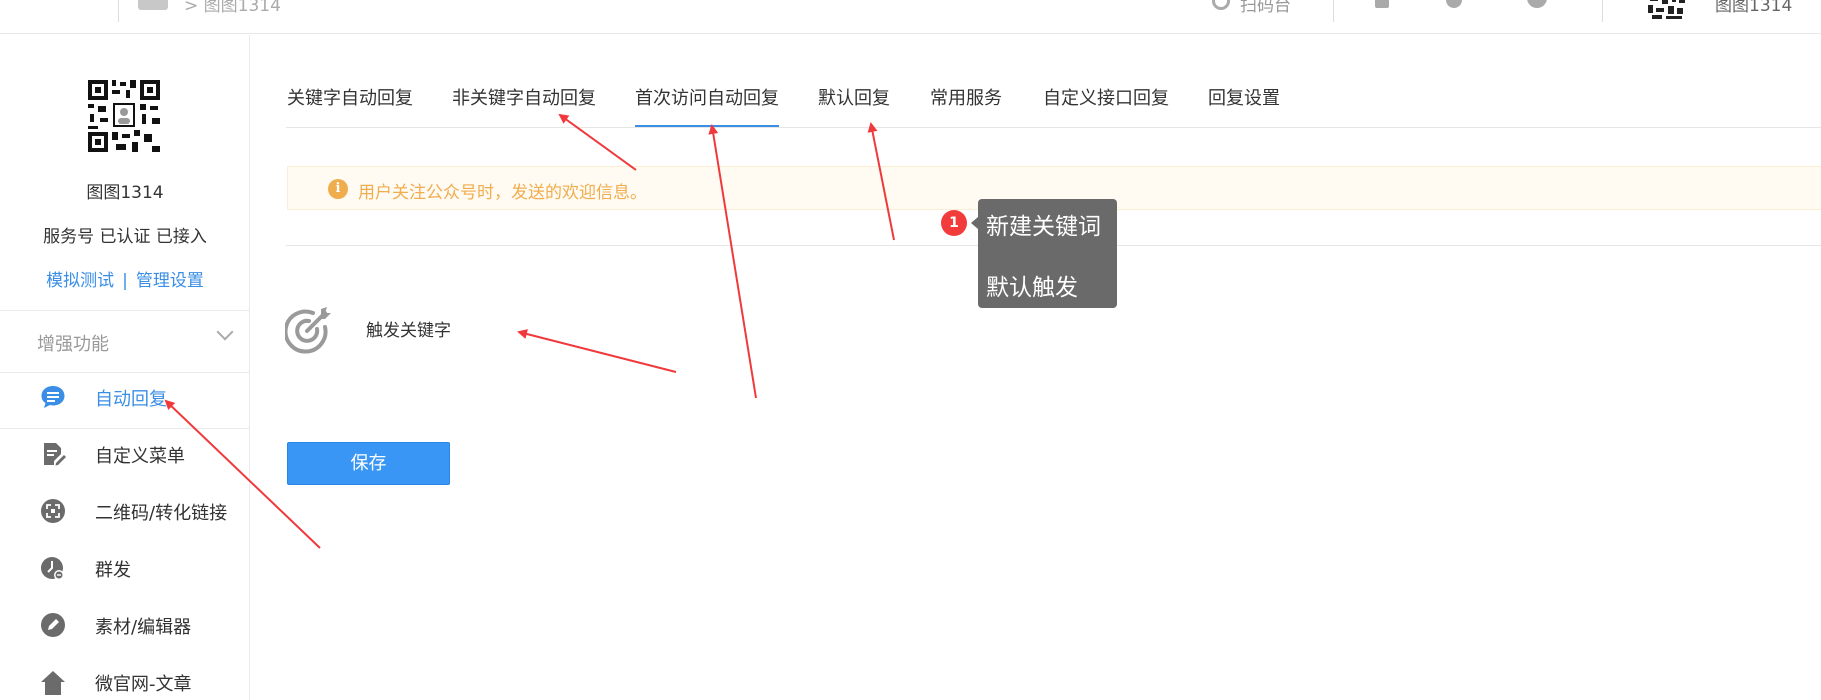  I want to click on sidebar-item-qr-links: 二维码/转化链接, so click(124, 511).